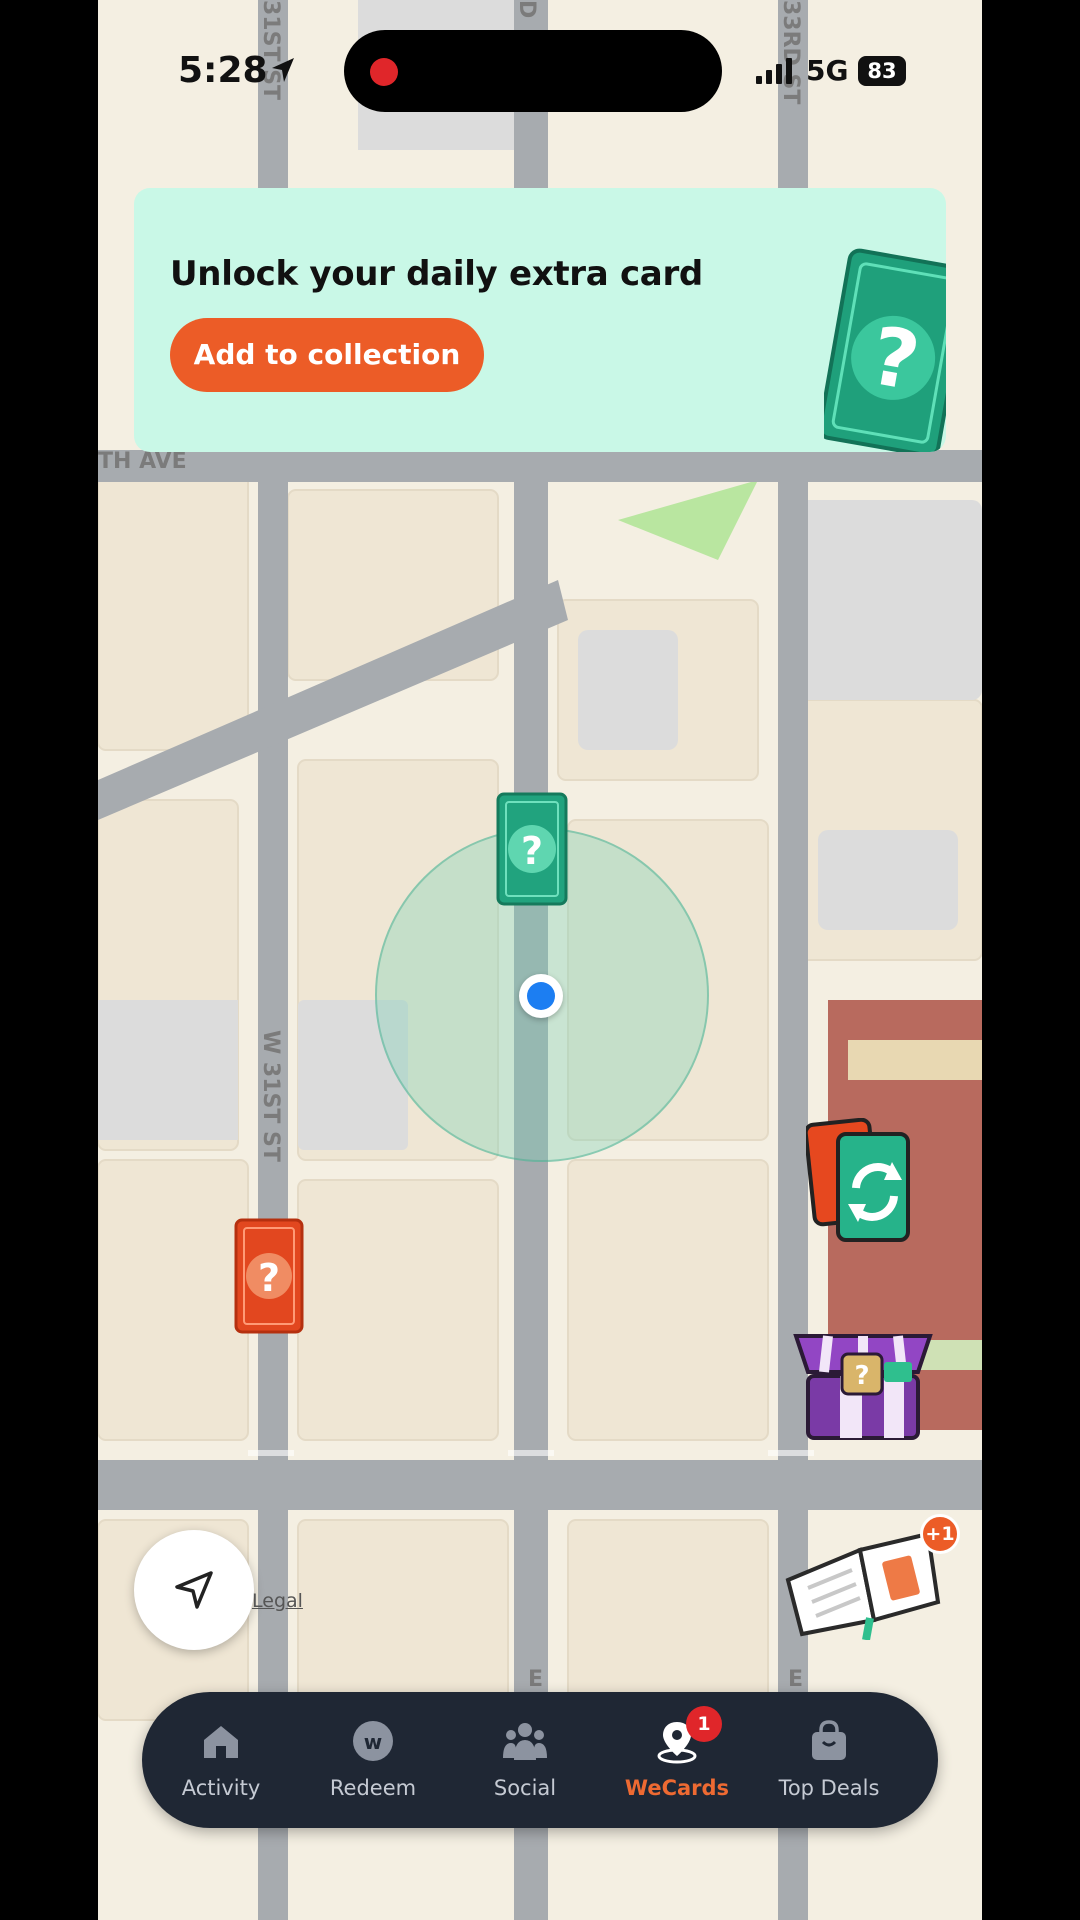 This screenshot has height=1920, width=1080. I want to click on book-badge: +1, so click(940, 1534).